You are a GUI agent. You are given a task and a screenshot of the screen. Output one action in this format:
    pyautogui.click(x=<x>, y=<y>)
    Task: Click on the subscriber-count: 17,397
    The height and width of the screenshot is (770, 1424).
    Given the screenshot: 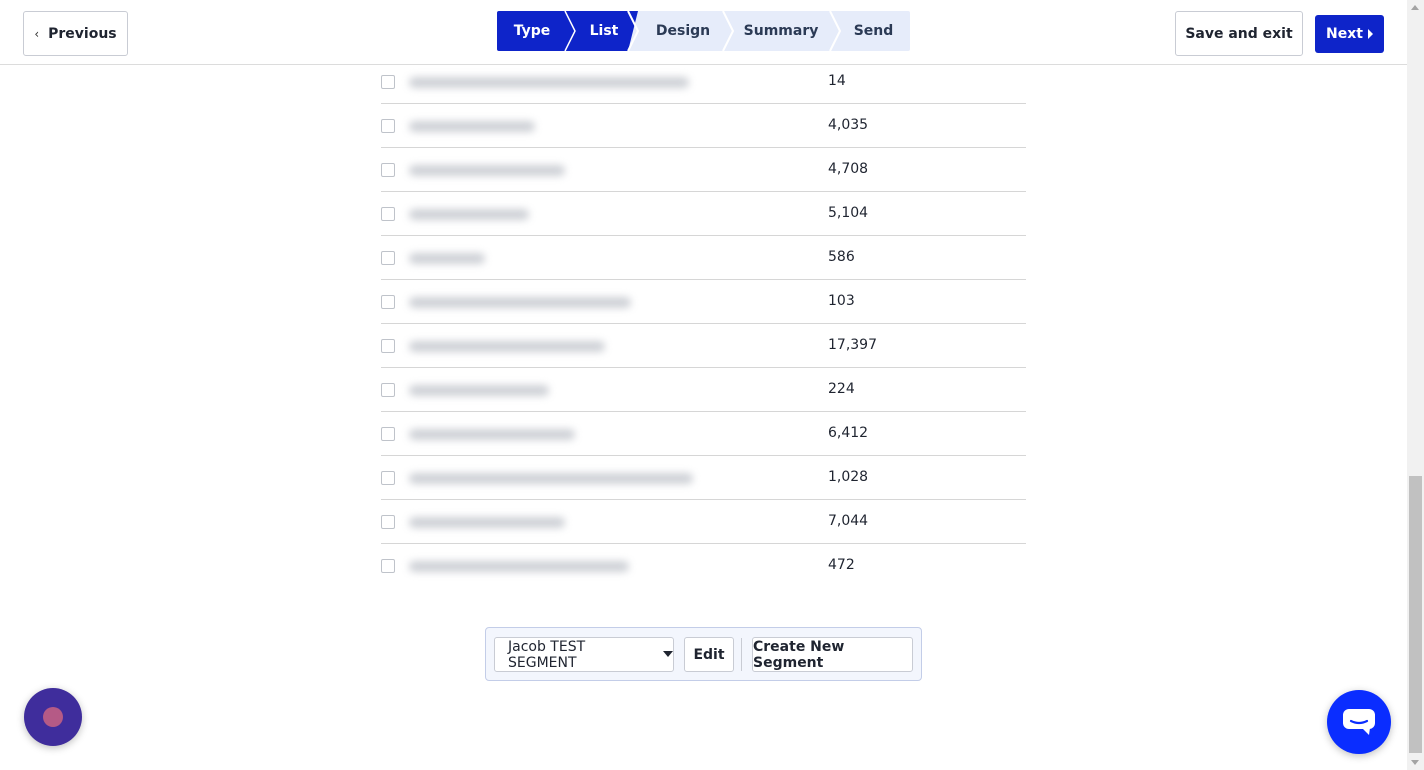 What is the action you would take?
    pyautogui.click(x=852, y=345)
    